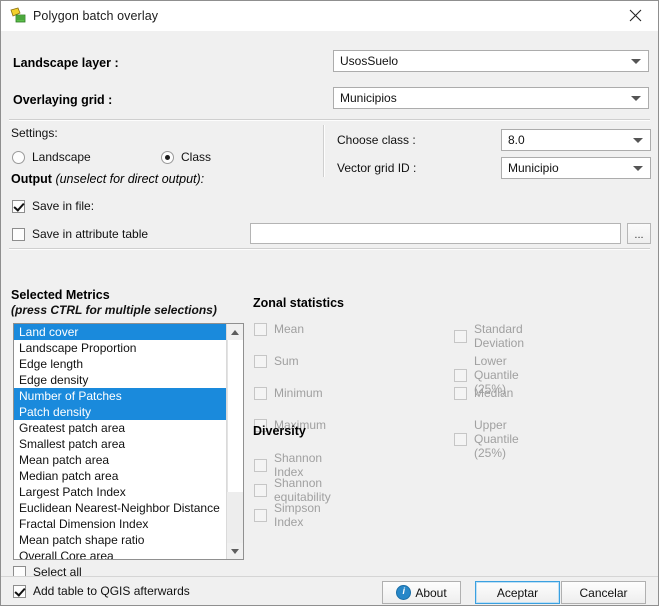 Image resolution: width=659 pixels, height=606 pixels. I want to click on scrollbar-thumb, so click(235, 416).